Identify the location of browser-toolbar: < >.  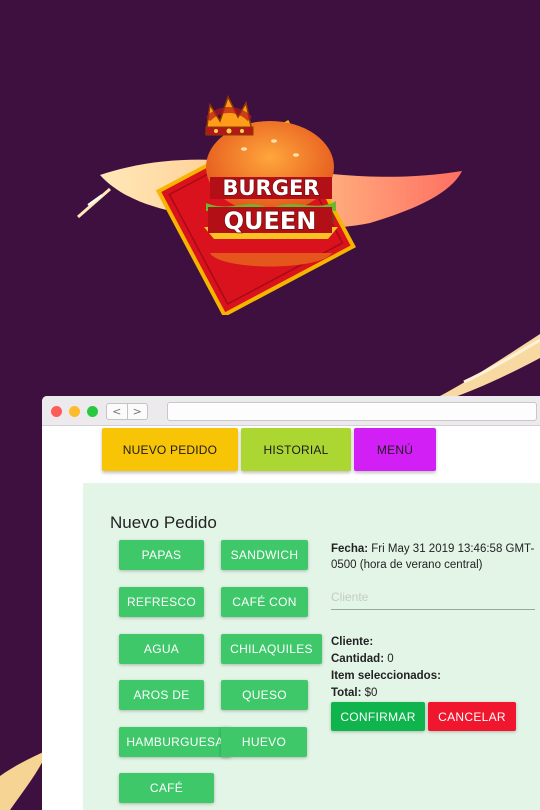
(291, 411).